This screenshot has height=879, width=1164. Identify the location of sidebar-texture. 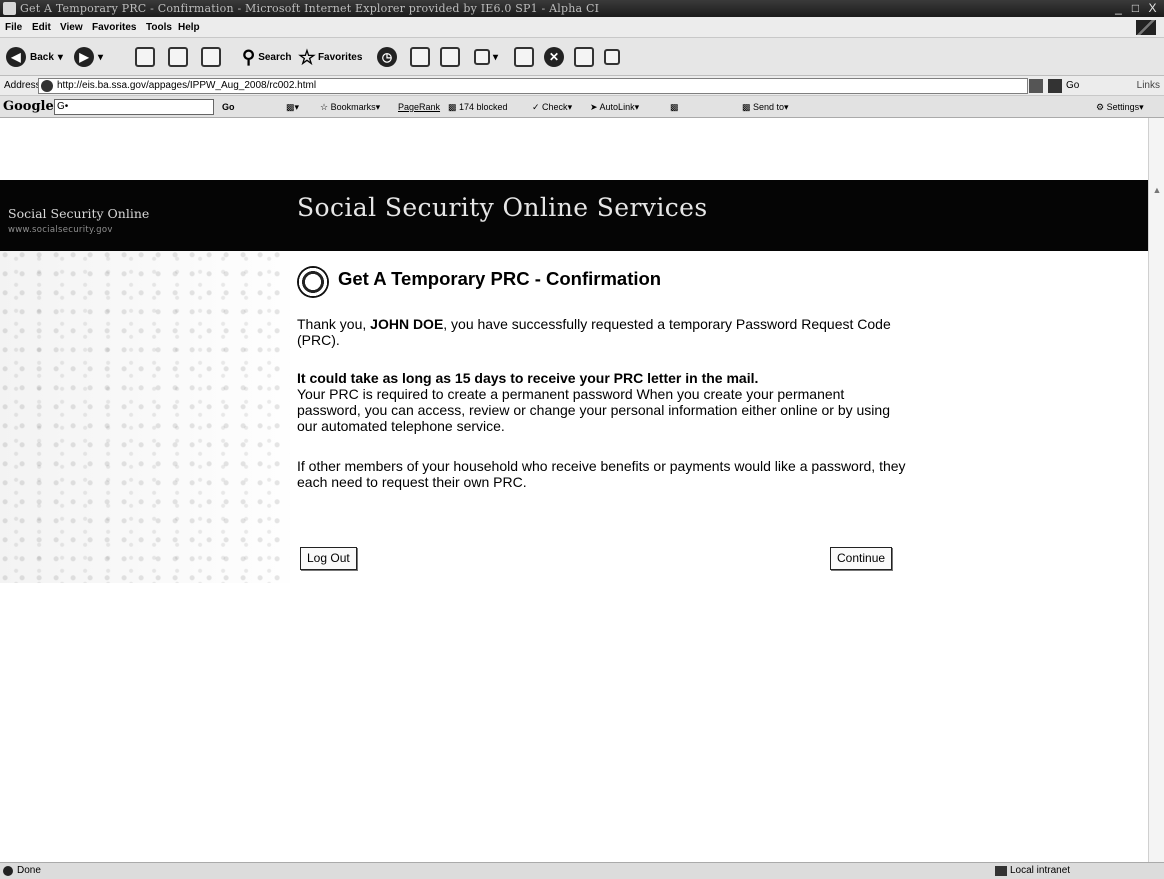
(145, 417).